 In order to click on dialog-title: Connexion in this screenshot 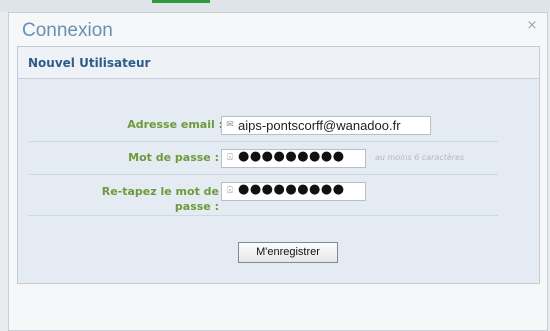, I will do `click(67, 30)`.